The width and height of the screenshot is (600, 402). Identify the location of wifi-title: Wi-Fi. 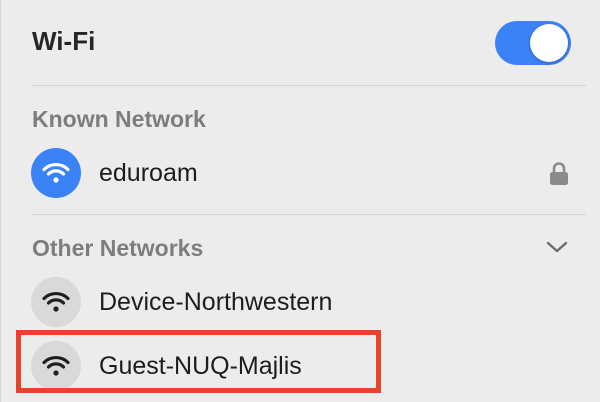
(64, 41).